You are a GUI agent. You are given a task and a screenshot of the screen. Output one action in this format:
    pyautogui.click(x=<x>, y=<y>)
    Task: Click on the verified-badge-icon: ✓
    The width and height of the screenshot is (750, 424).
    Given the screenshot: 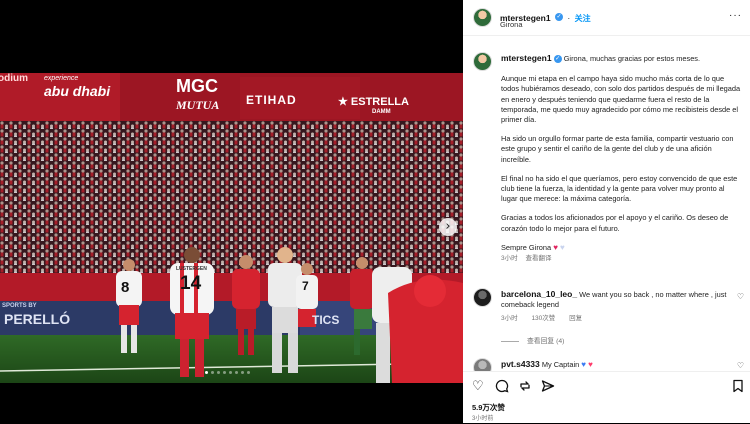 What is the action you would take?
    pyautogui.click(x=559, y=16)
    